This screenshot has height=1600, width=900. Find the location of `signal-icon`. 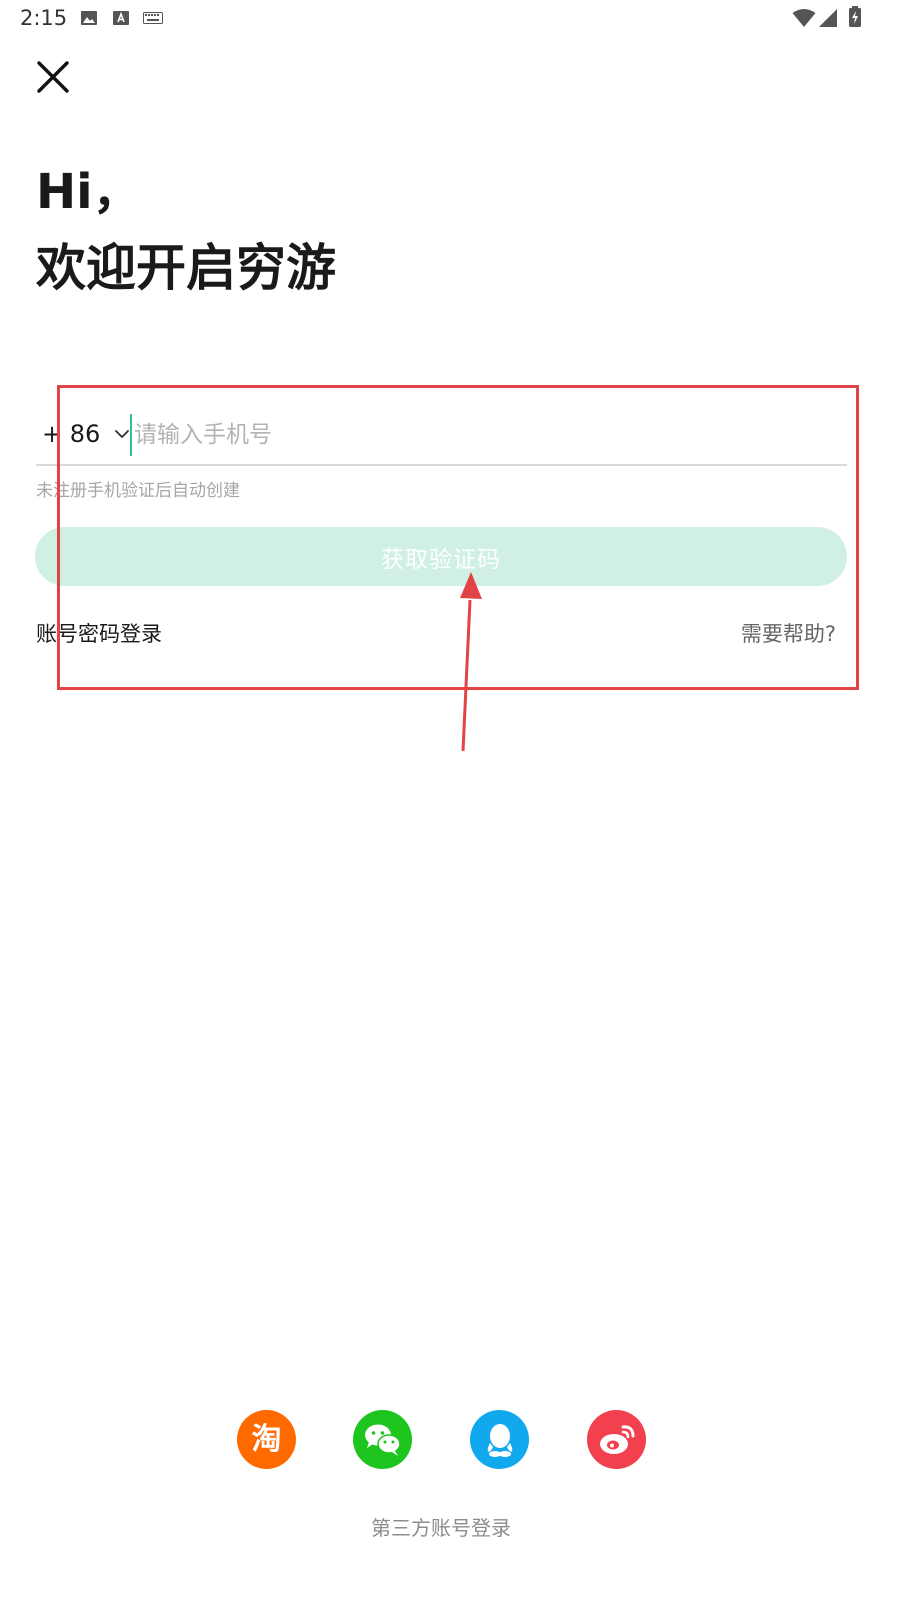

signal-icon is located at coordinates (828, 18).